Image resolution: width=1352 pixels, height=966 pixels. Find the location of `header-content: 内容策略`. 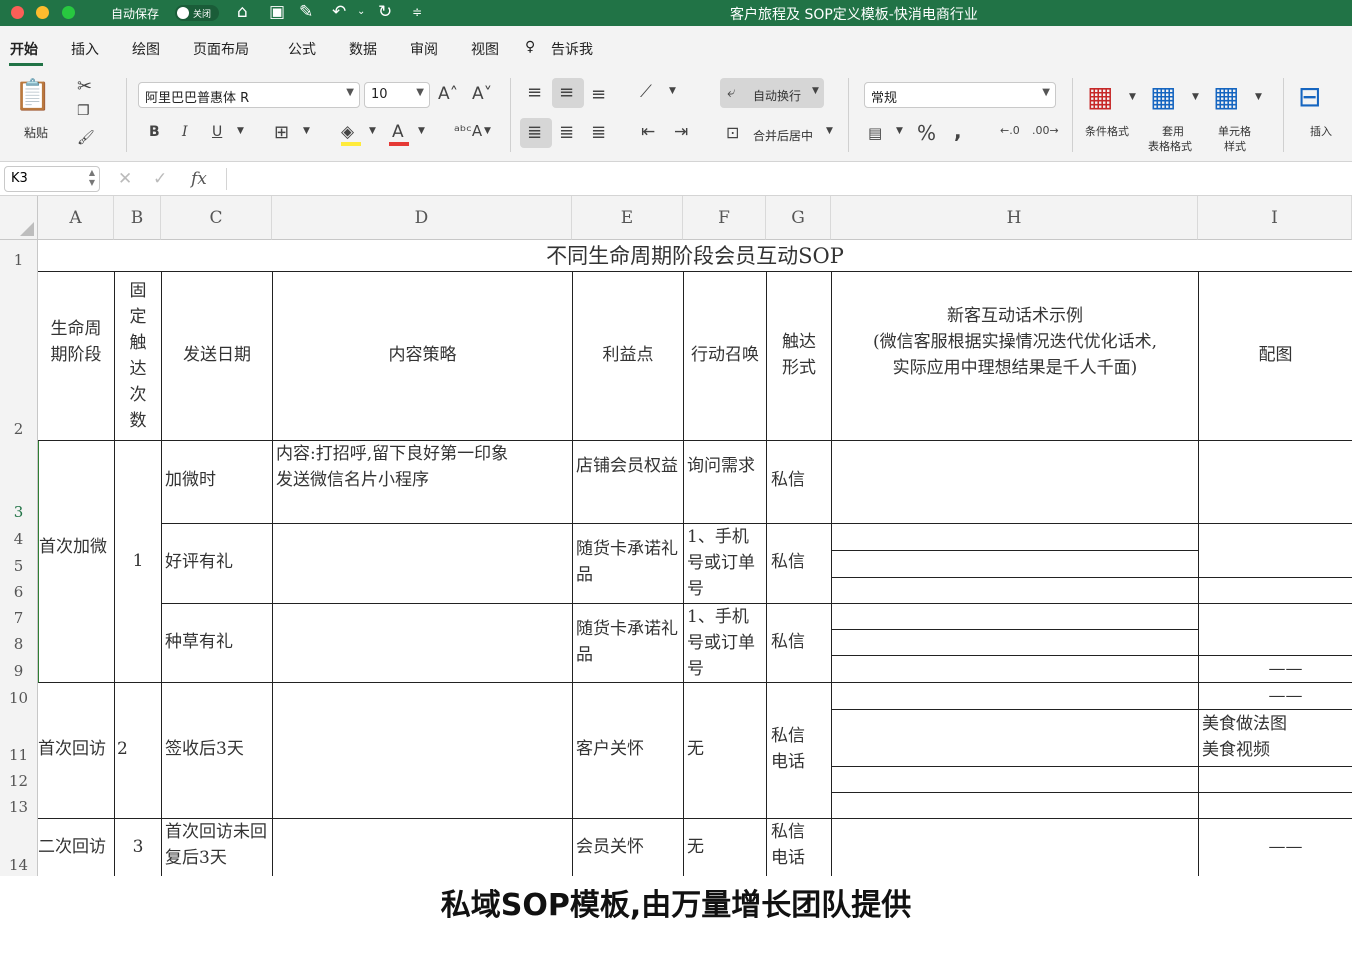

header-content: 内容策略 is located at coordinates (423, 356).